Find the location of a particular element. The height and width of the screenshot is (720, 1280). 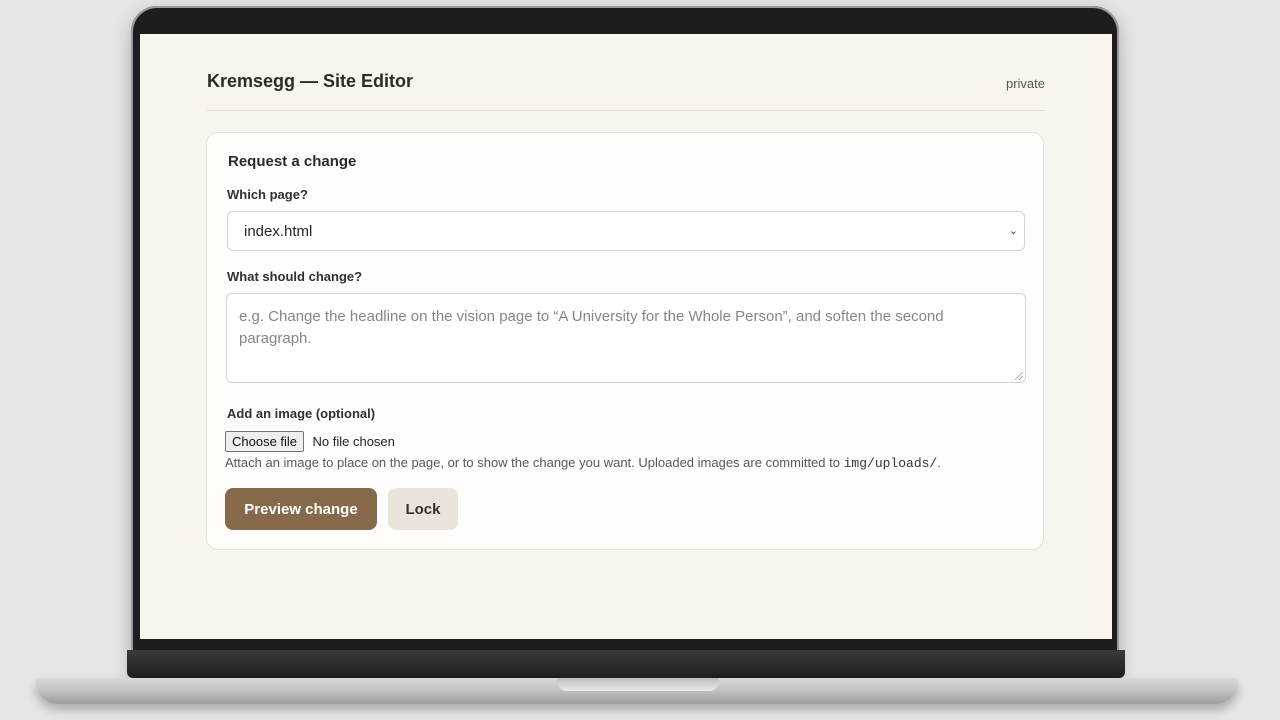

visibility-badge: private is located at coordinates (1025, 83).